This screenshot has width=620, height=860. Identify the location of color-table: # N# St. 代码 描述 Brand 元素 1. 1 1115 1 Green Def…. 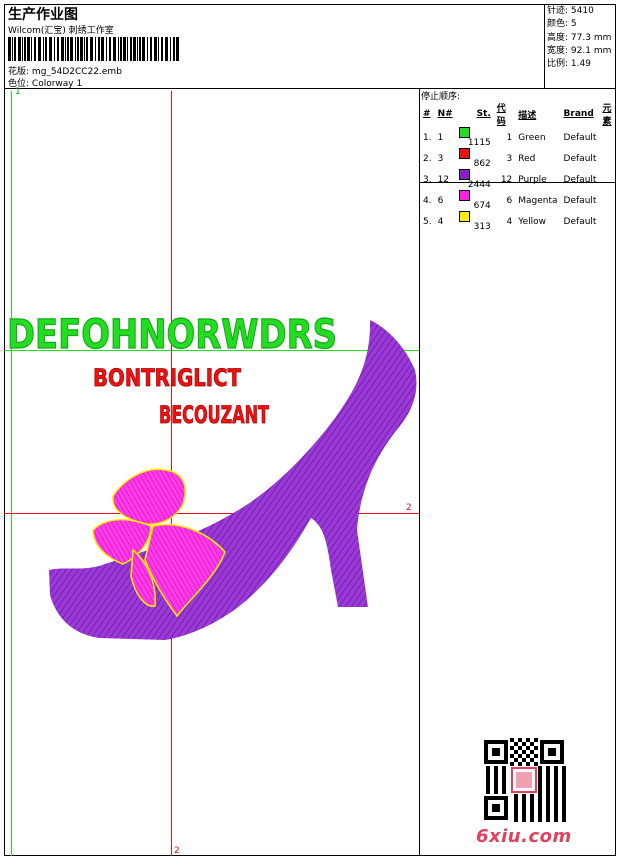
(520, 166).